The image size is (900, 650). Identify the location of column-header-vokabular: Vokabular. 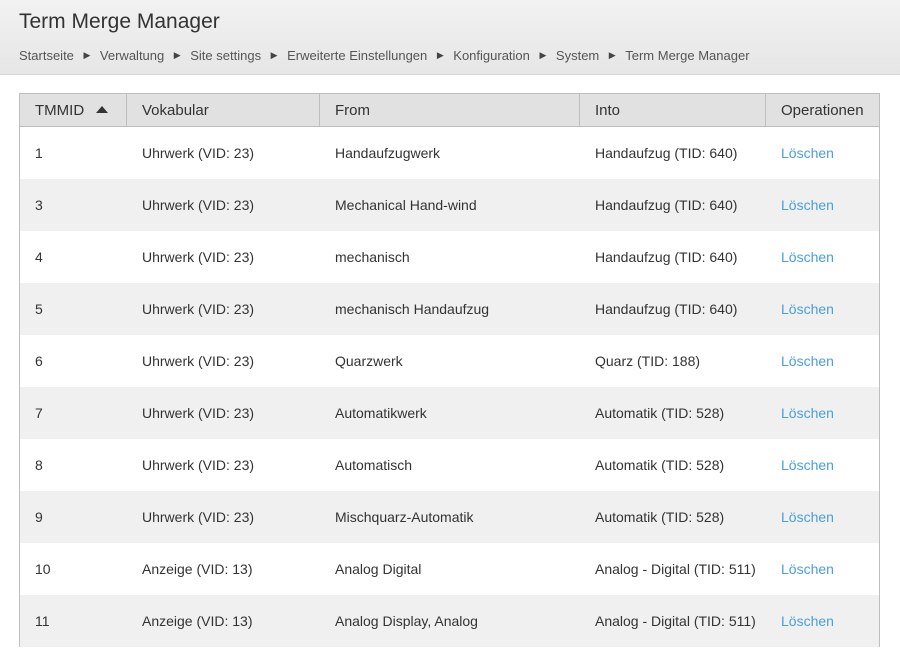
(223, 110).